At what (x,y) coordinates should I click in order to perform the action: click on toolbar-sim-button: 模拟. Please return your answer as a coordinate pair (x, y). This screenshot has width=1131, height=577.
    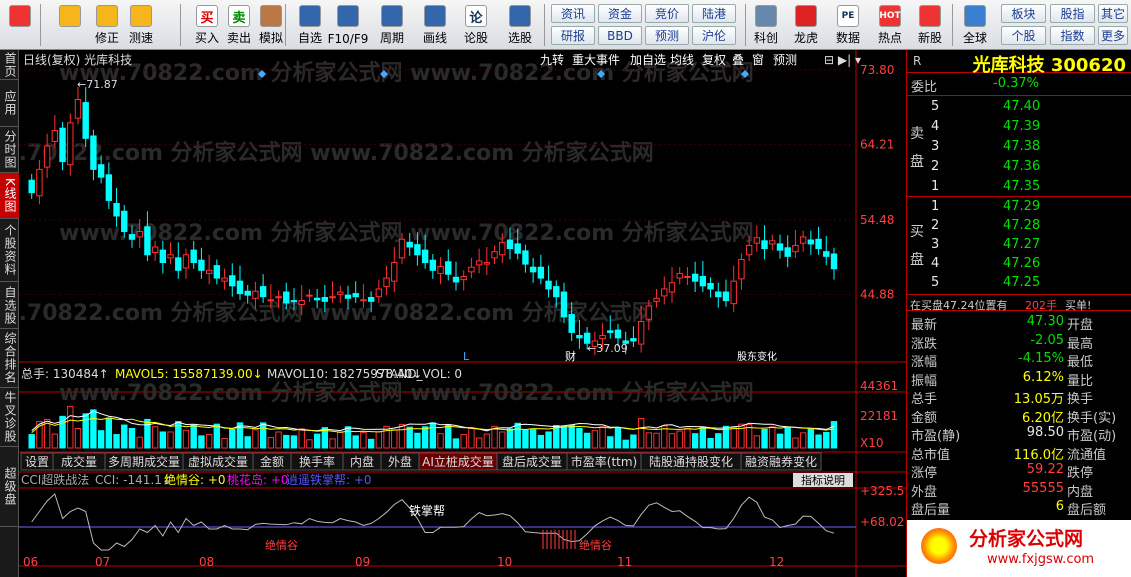
    Looking at the image, I should click on (271, 25).